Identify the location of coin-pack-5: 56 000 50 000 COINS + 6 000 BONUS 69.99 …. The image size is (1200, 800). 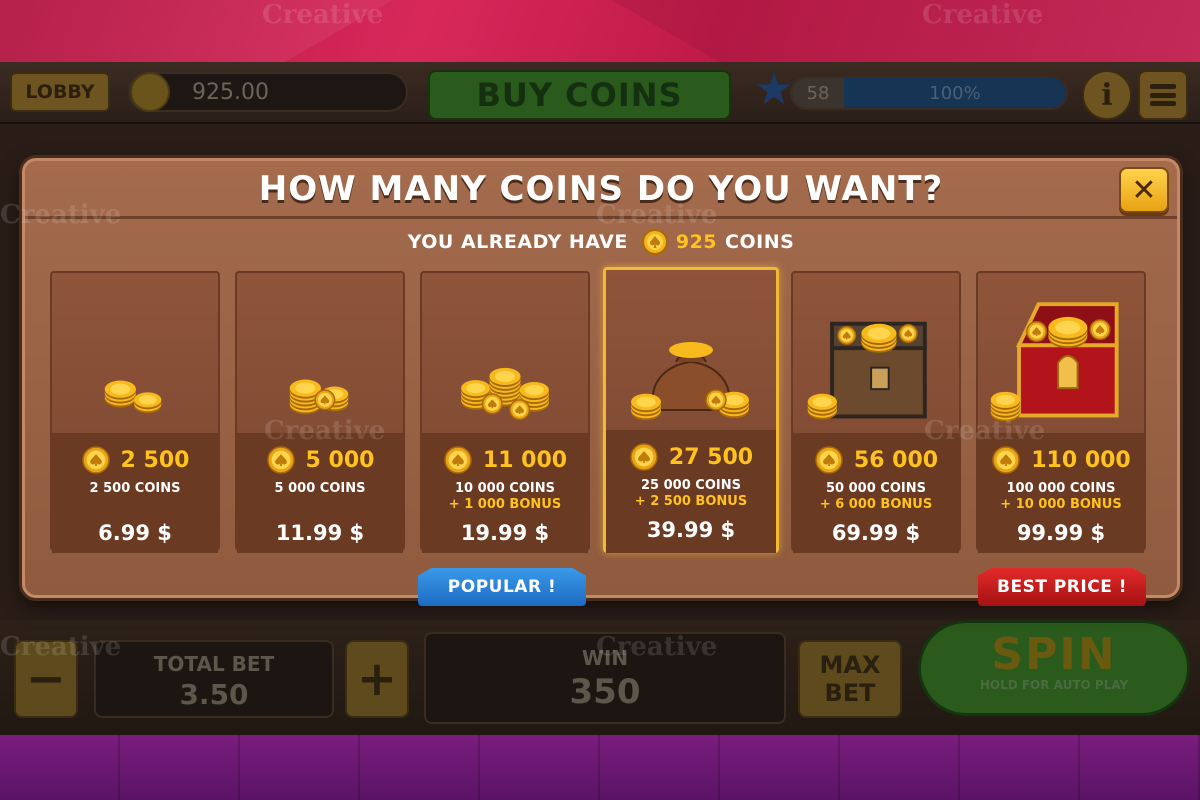
(876, 412).